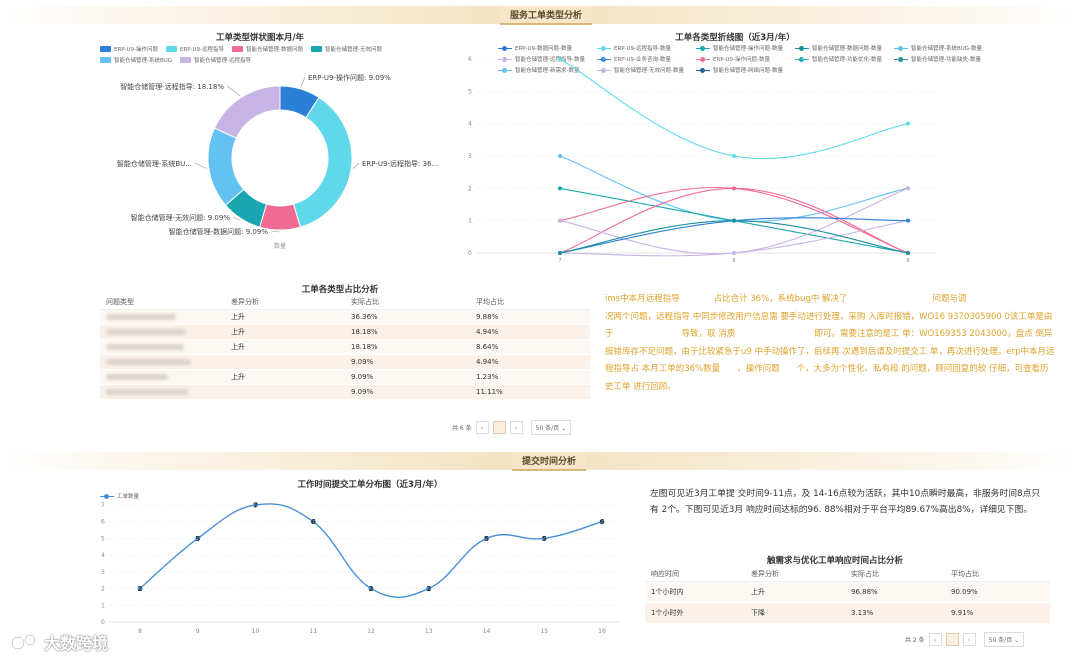 The width and height of the screenshot is (1080, 660). Describe the element at coordinates (997, 574) in the screenshot. I see `resp-col-header-avg: 平均占比` at that location.